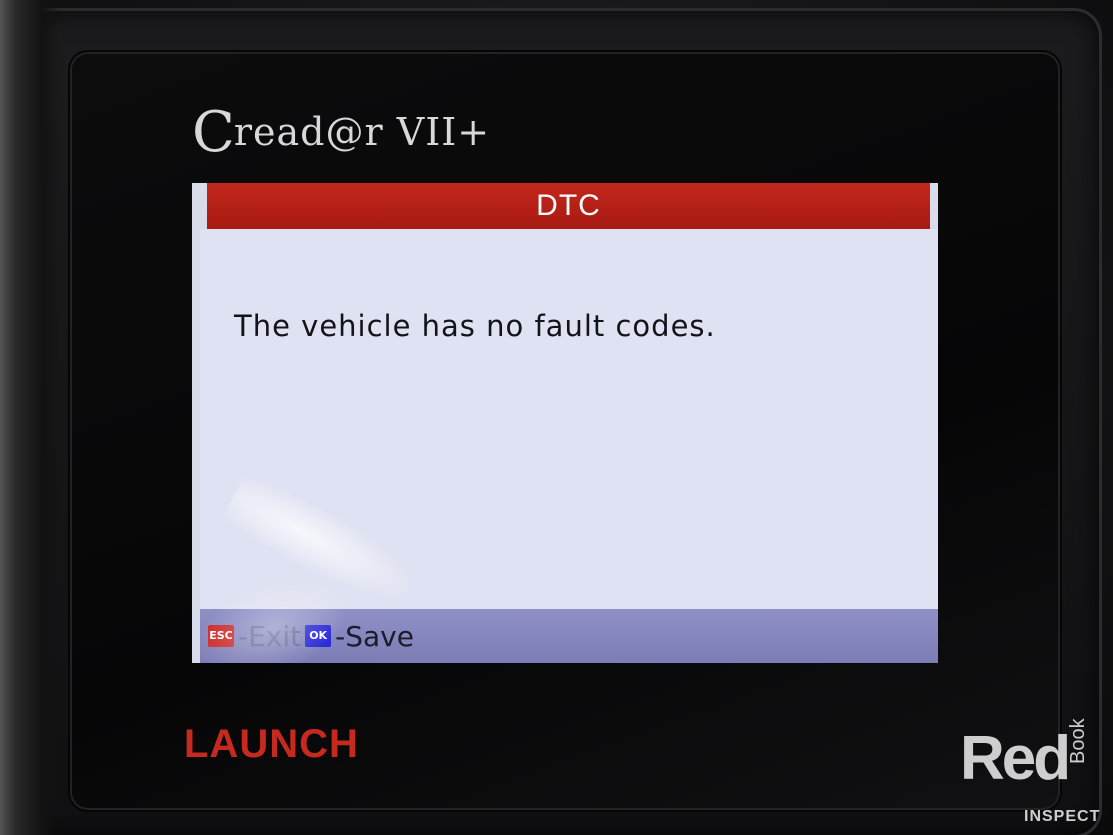  What do you see at coordinates (1015, 758) in the screenshot?
I see `watermark-red: Red` at bounding box center [1015, 758].